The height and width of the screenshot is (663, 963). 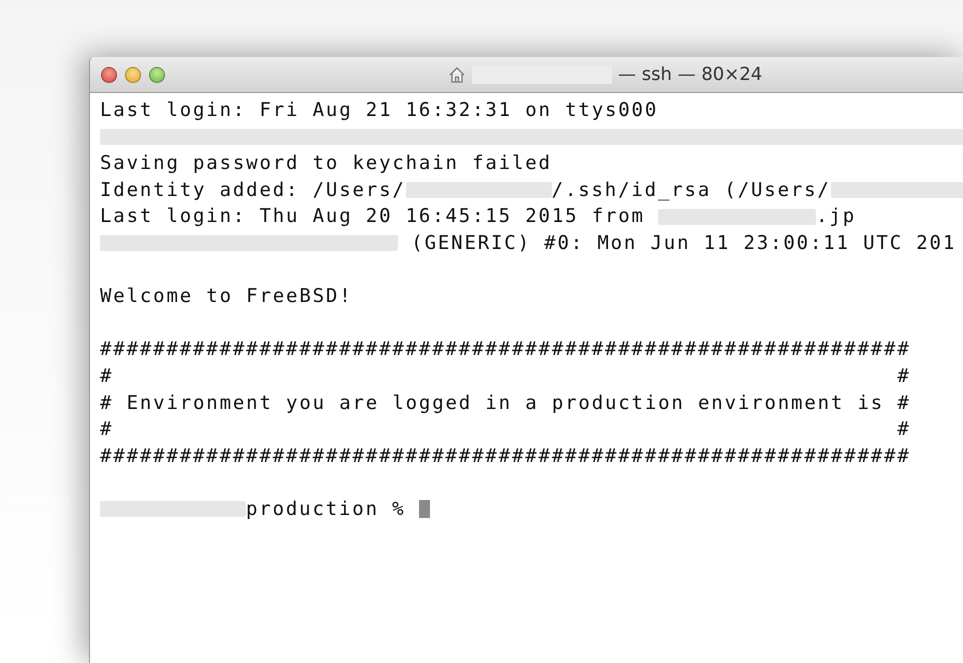 I want to click on terminal-text: Saving password to keychain failed, so click(x=326, y=163).